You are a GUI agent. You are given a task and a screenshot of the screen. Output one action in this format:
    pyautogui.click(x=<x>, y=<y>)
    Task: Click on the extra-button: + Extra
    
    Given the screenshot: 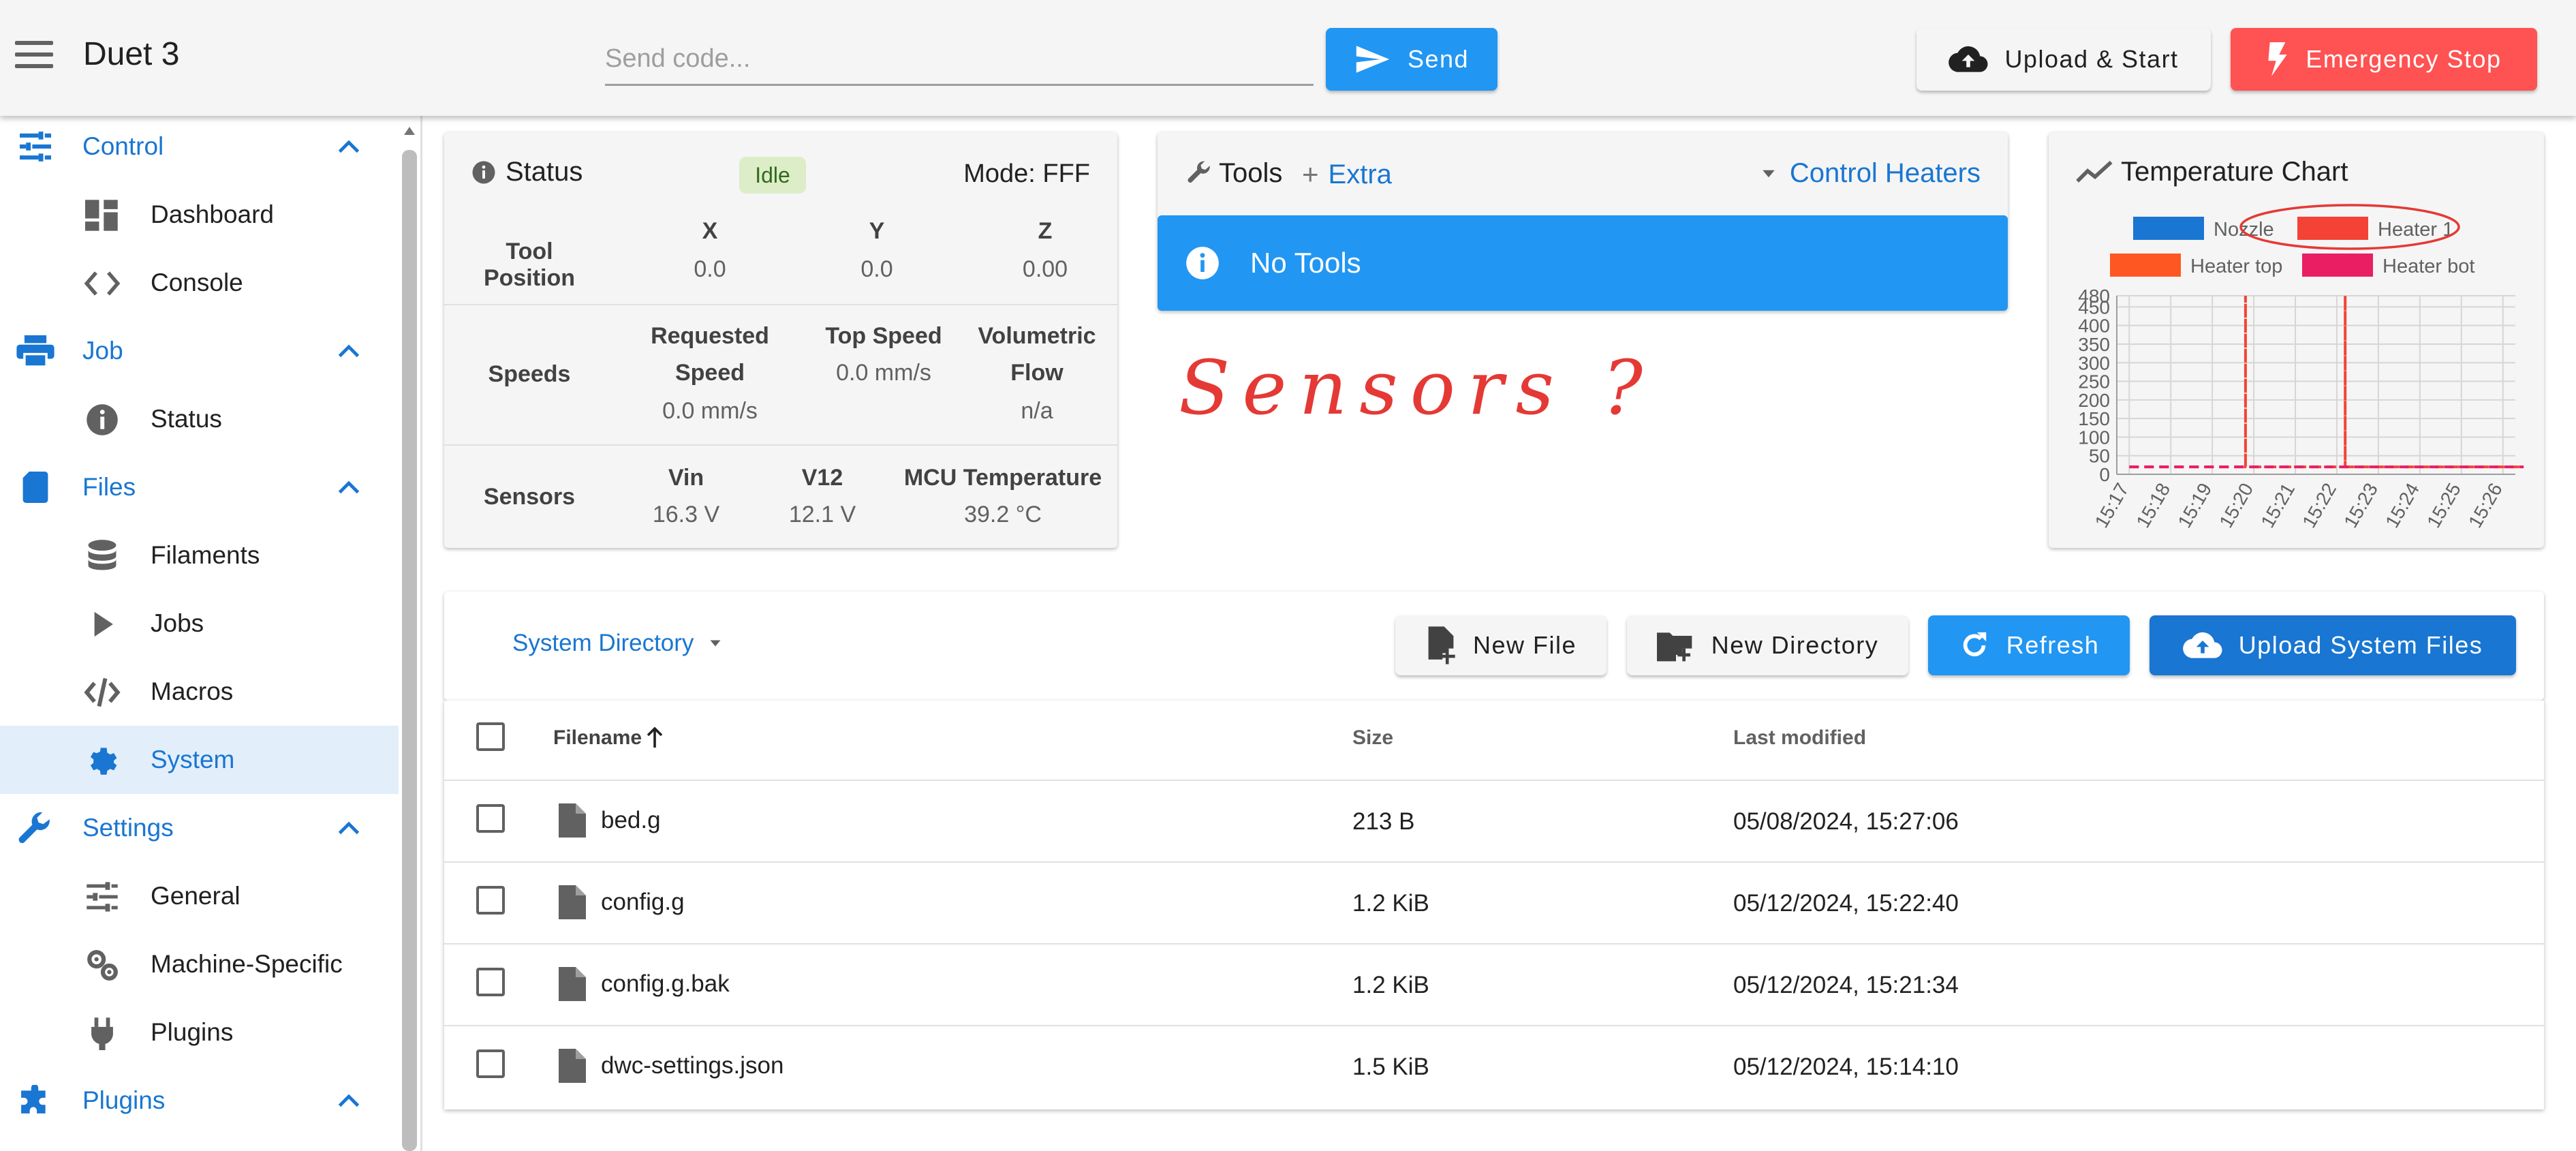 What is the action you would take?
    pyautogui.click(x=1347, y=174)
    